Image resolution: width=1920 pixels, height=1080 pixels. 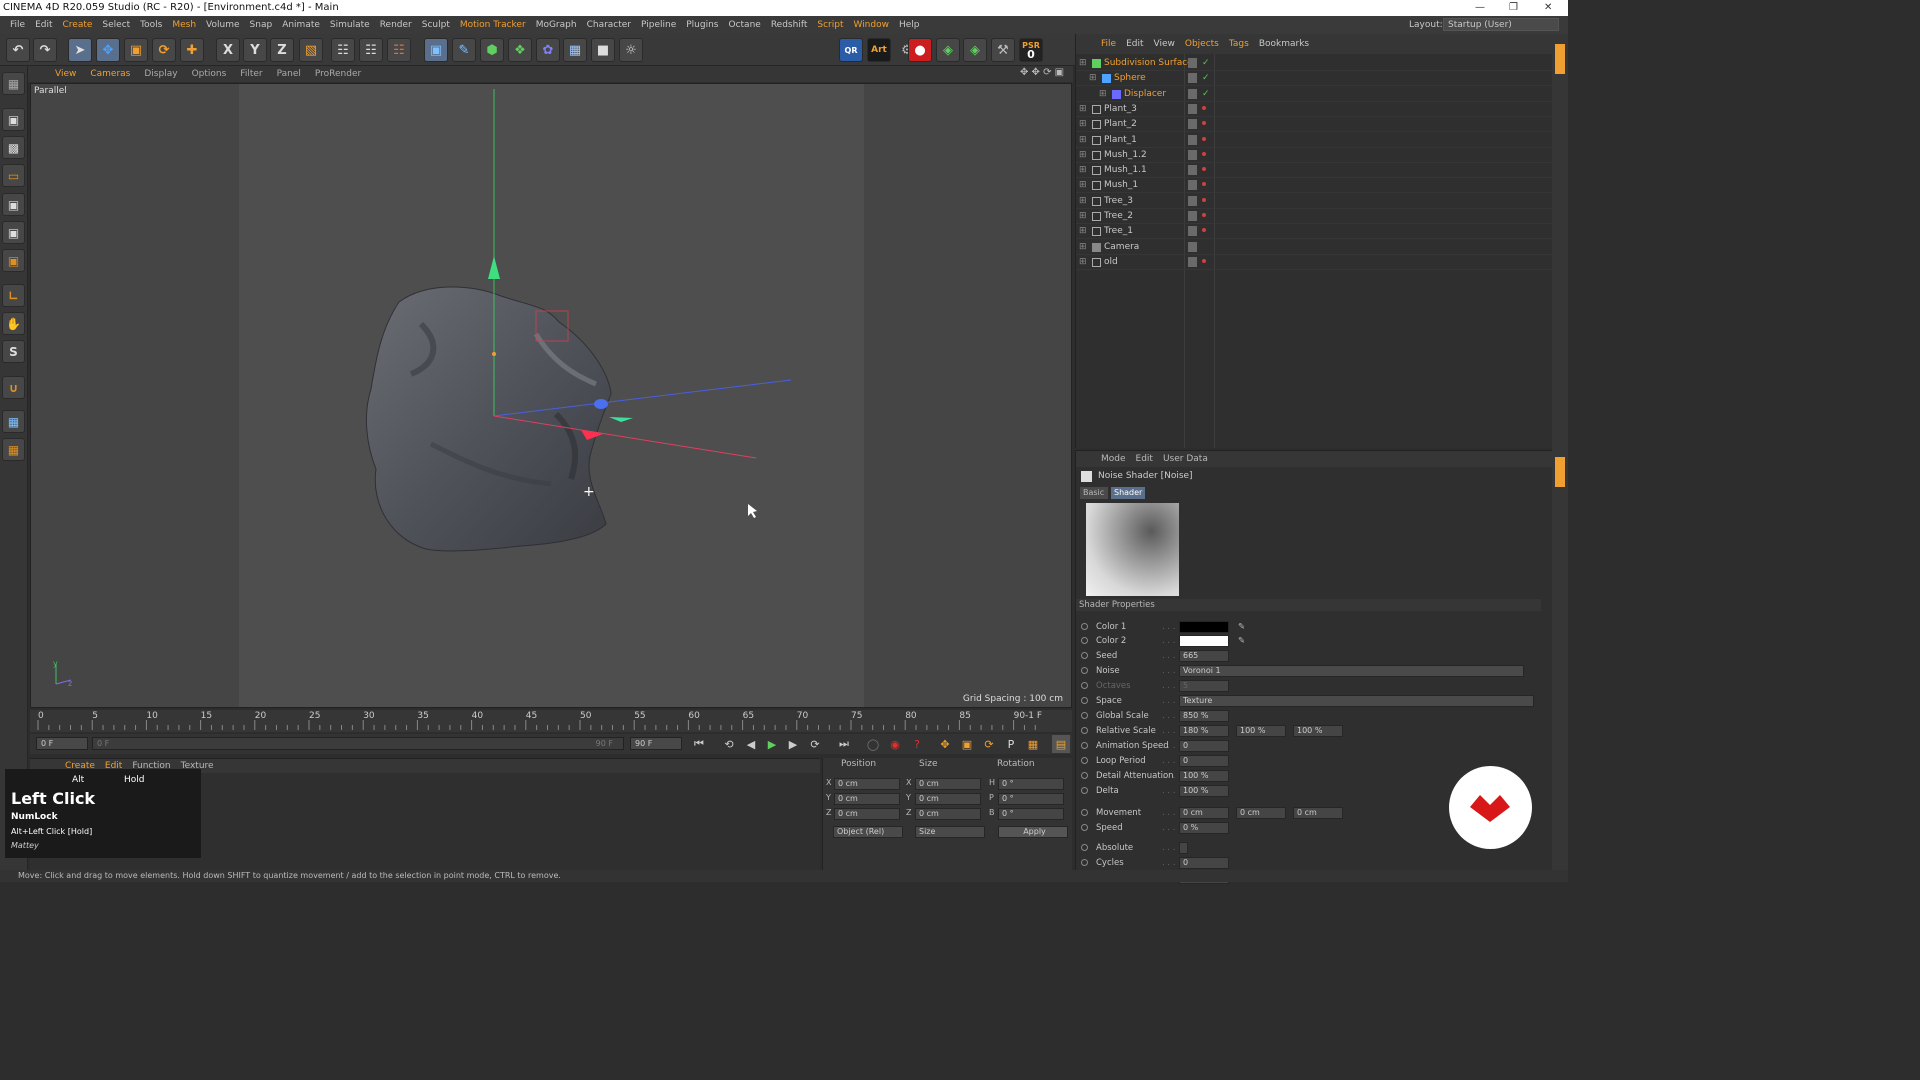 I want to click on magnet-icon: ∪, so click(x=13, y=387).